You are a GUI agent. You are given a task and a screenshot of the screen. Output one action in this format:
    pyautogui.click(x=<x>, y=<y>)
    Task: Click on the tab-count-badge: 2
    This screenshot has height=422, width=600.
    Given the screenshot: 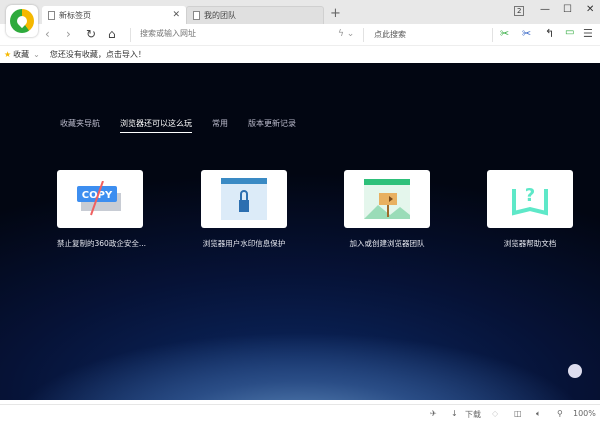 What is the action you would take?
    pyautogui.click(x=519, y=11)
    